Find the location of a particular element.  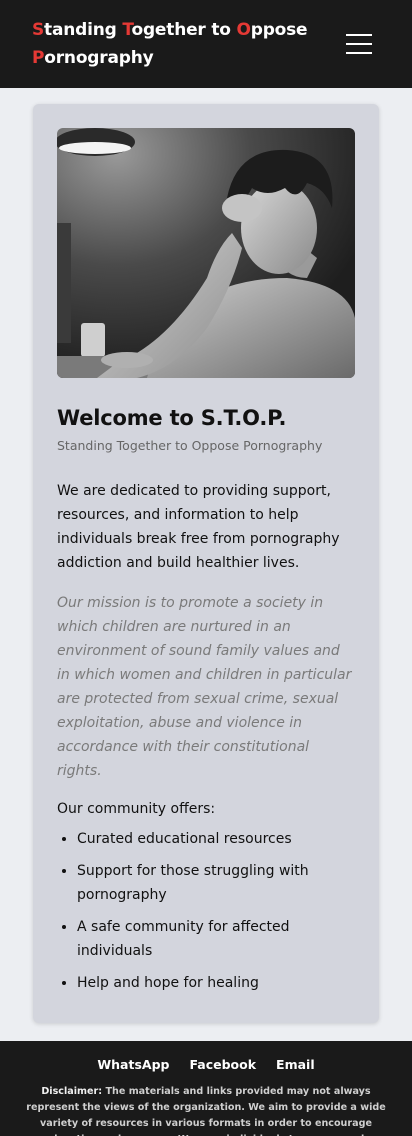

brand-word-oppose: Oppose is located at coordinates (272, 30).